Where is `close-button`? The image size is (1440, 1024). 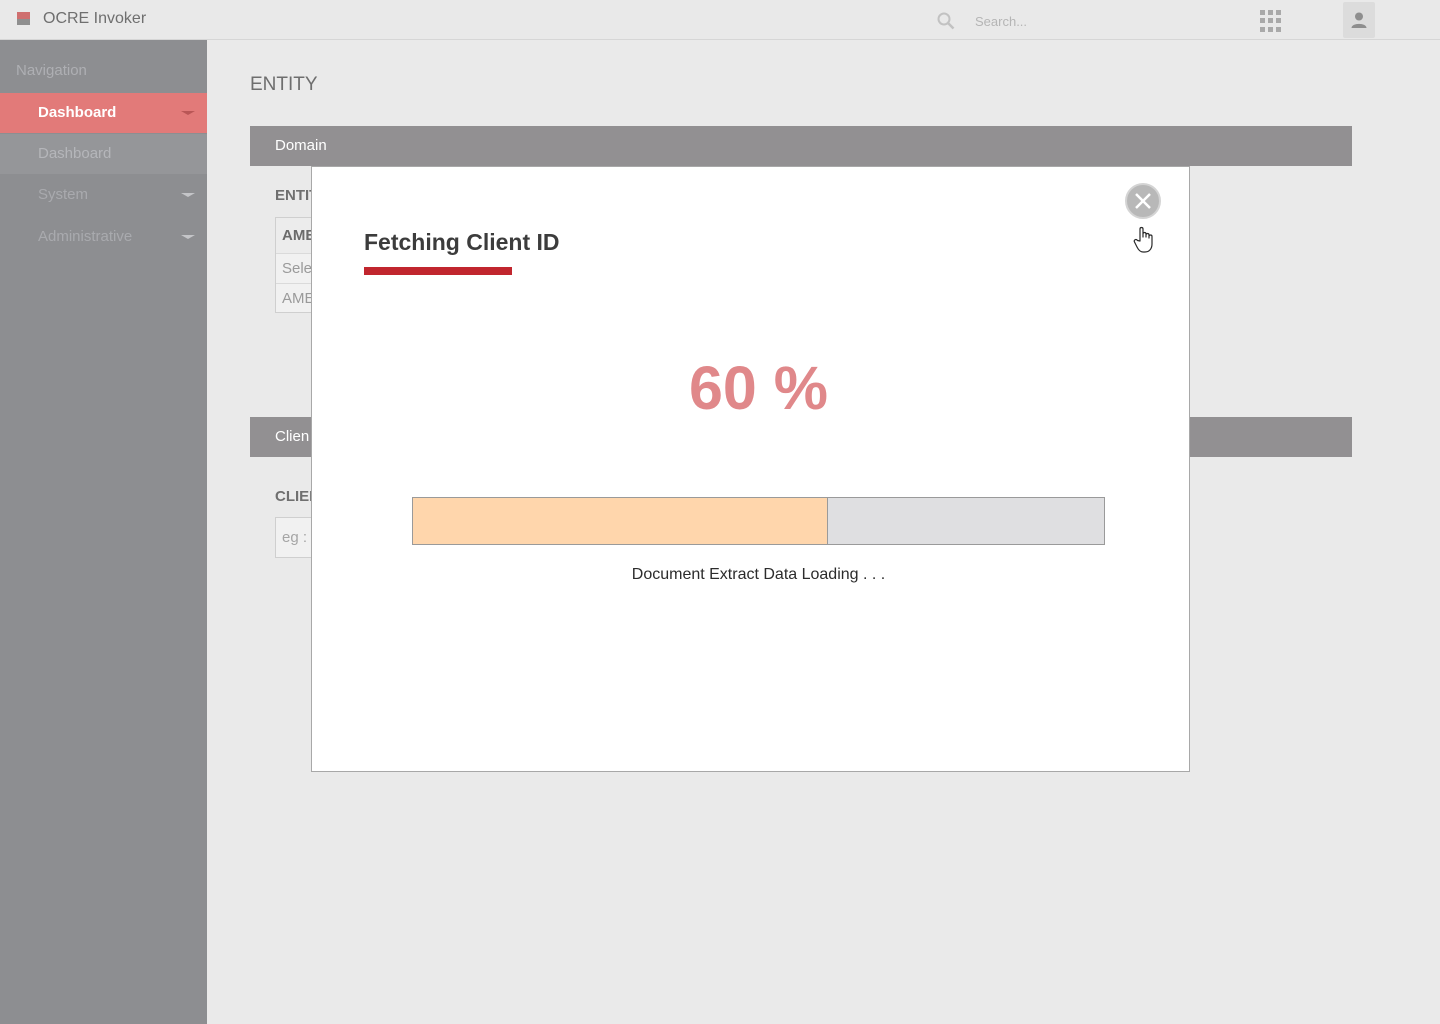 close-button is located at coordinates (1143, 201).